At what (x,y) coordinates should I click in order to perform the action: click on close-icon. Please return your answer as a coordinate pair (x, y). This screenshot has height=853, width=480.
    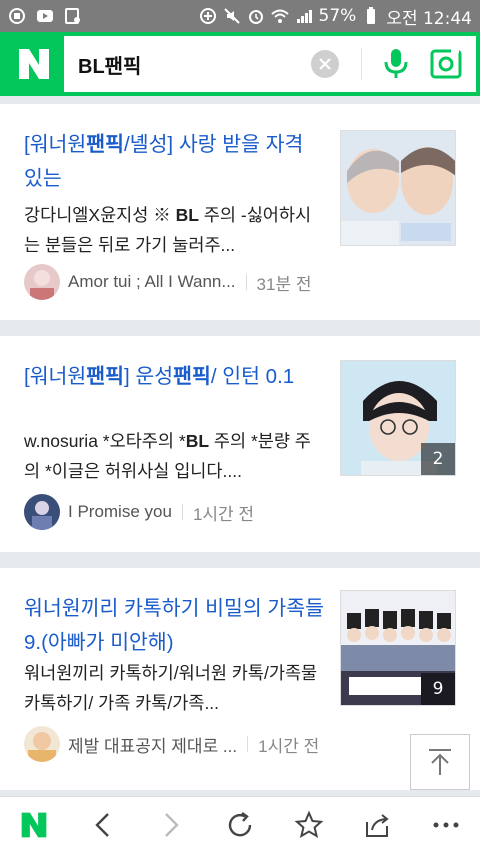
    Looking at the image, I should click on (325, 64).